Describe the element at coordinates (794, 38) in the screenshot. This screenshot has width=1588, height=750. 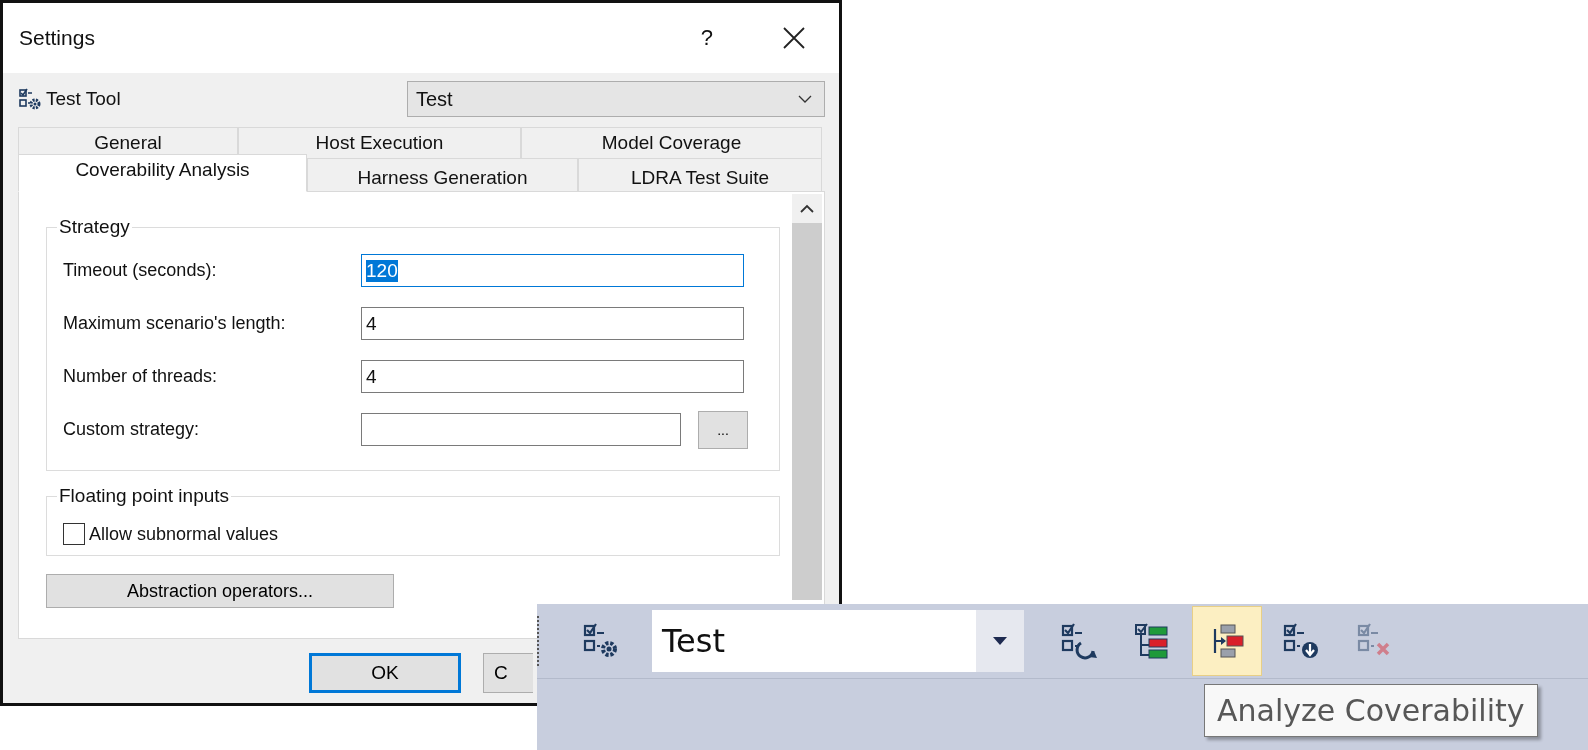
I see `close-icon` at that location.